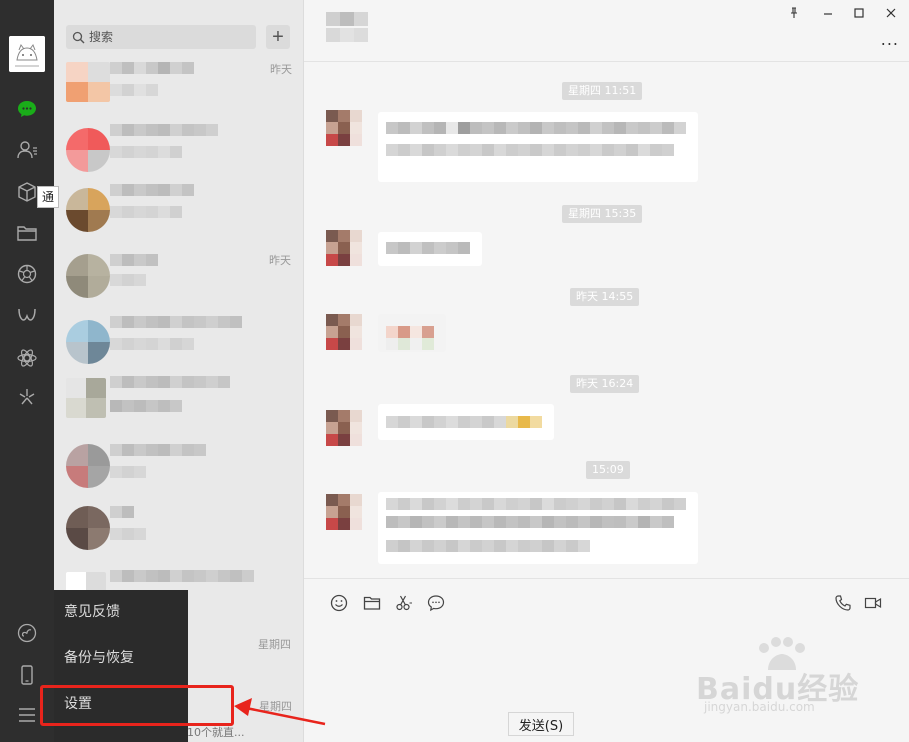  I want to click on nav-bar: 通, so click(30, 371).